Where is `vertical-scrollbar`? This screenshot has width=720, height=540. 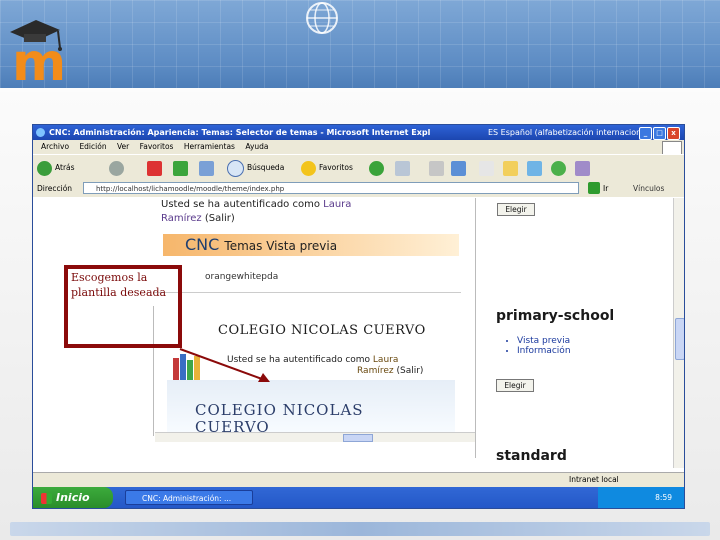 vertical-scrollbar is located at coordinates (678, 333).